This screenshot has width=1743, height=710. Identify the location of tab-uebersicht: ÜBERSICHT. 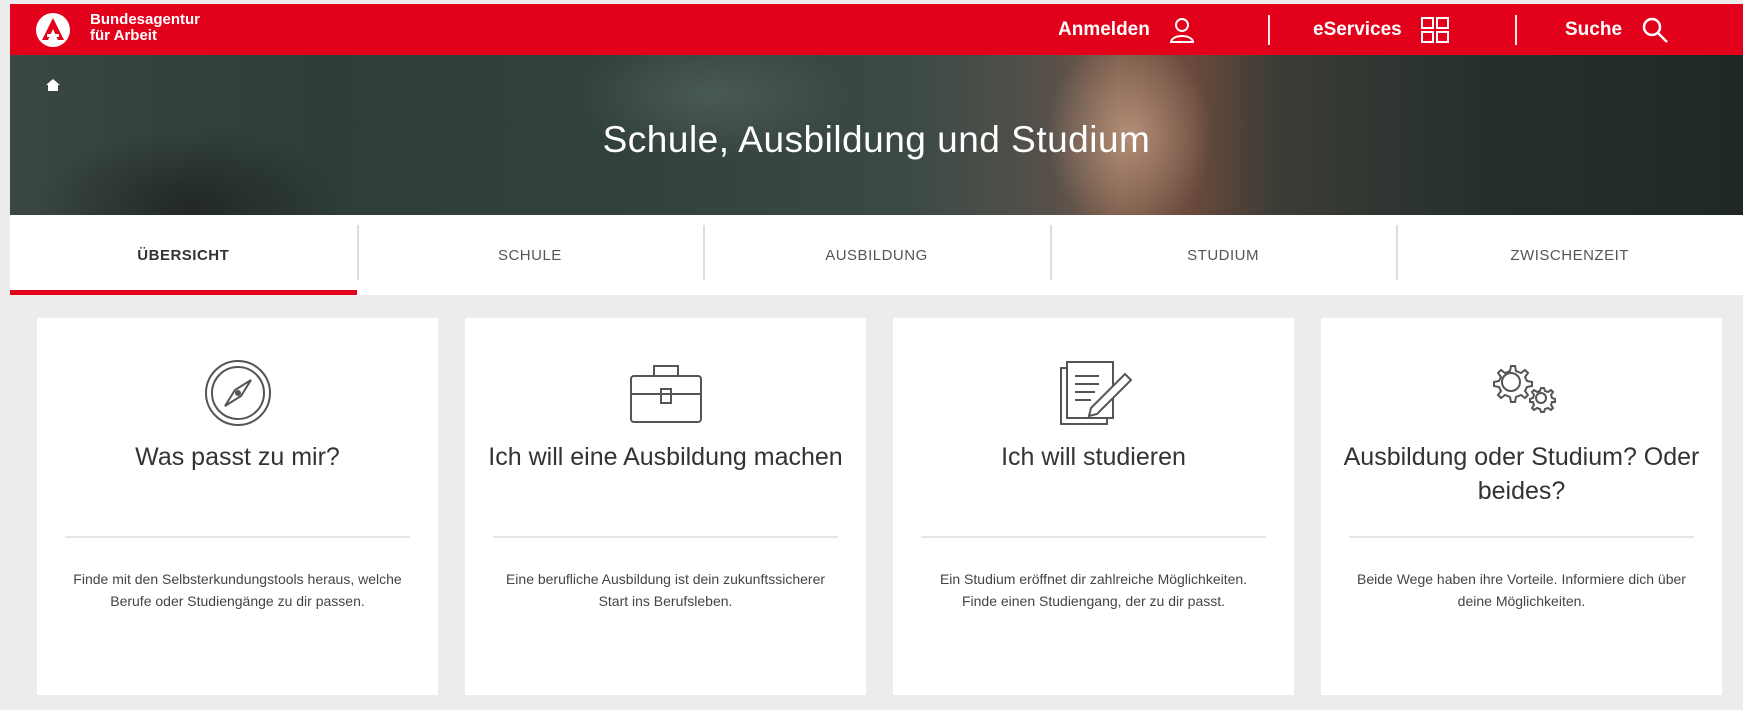
(183, 255).